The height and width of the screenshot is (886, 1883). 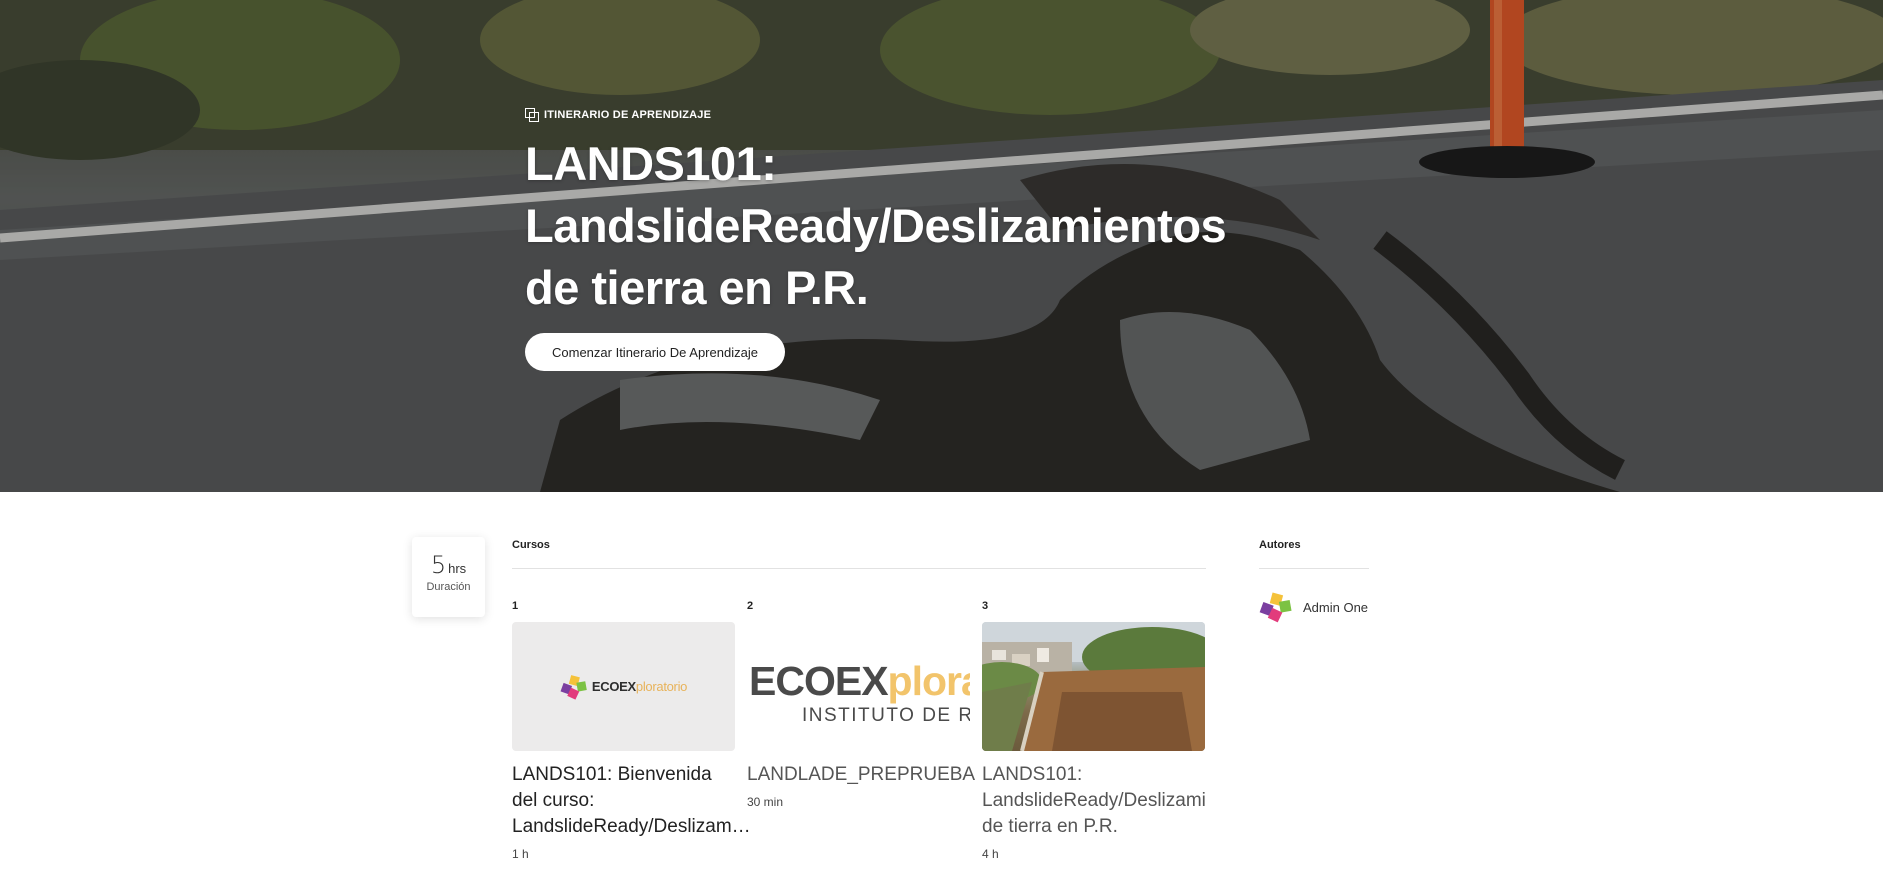 I want to click on course-index: 2, so click(x=750, y=606).